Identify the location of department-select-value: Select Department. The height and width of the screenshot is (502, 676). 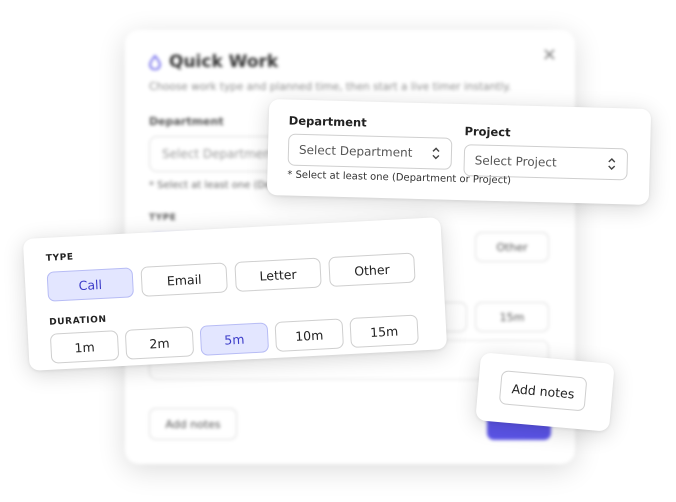
(355, 151).